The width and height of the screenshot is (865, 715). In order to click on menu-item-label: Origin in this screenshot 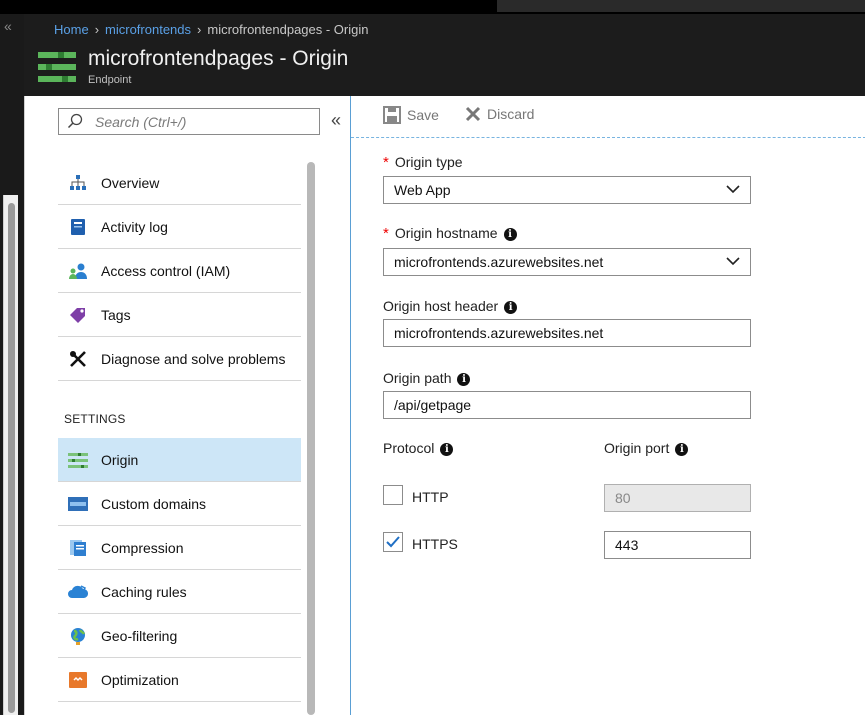, I will do `click(120, 459)`.